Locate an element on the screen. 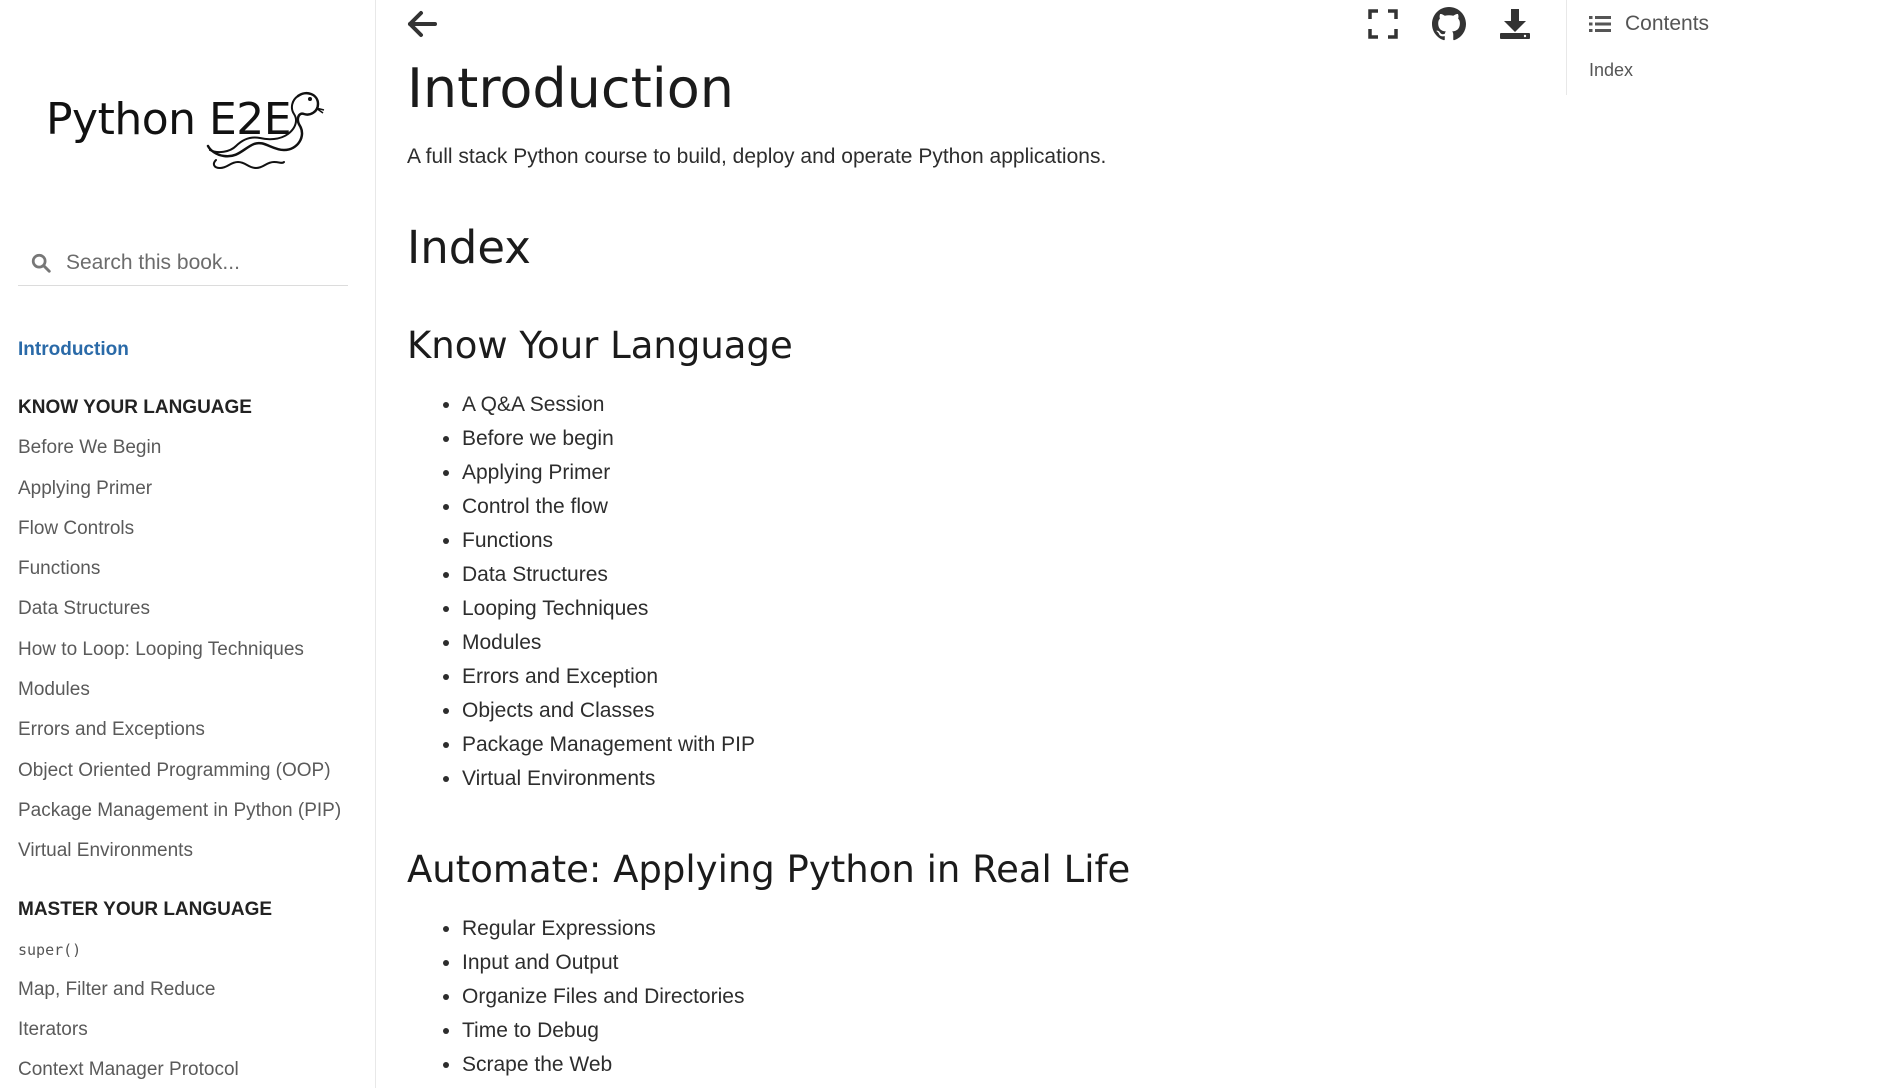  toc-item-index: Index is located at coordinates (1611, 70).